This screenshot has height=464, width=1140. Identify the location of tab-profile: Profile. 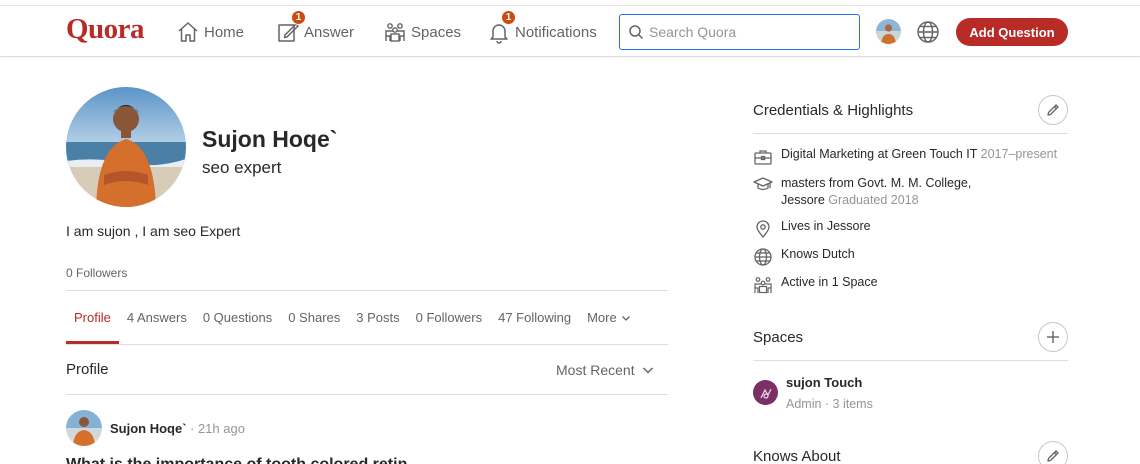
(92, 317).